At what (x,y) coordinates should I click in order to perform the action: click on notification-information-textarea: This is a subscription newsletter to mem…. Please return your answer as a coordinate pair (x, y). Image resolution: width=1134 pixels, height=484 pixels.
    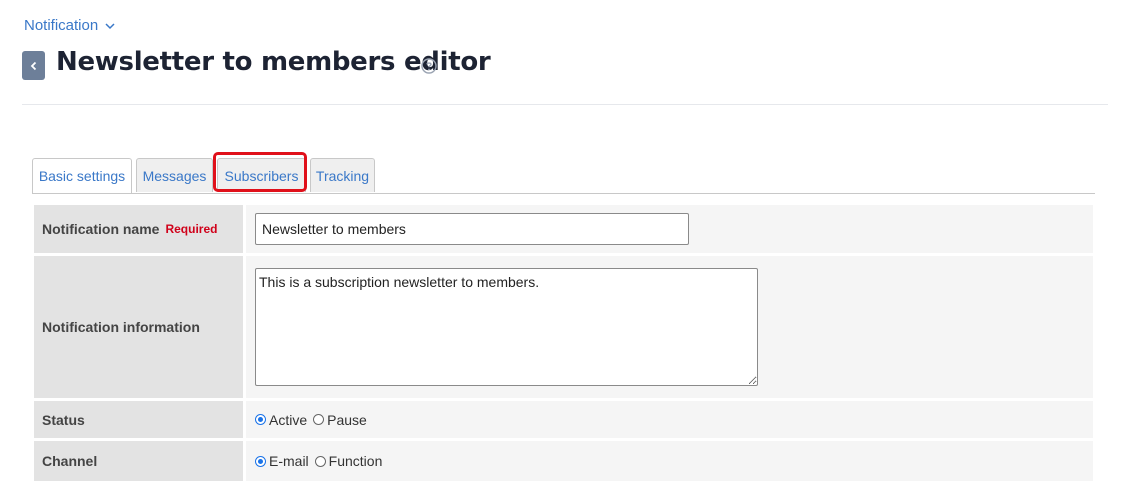
    Looking at the image, I should click on (506, 327).